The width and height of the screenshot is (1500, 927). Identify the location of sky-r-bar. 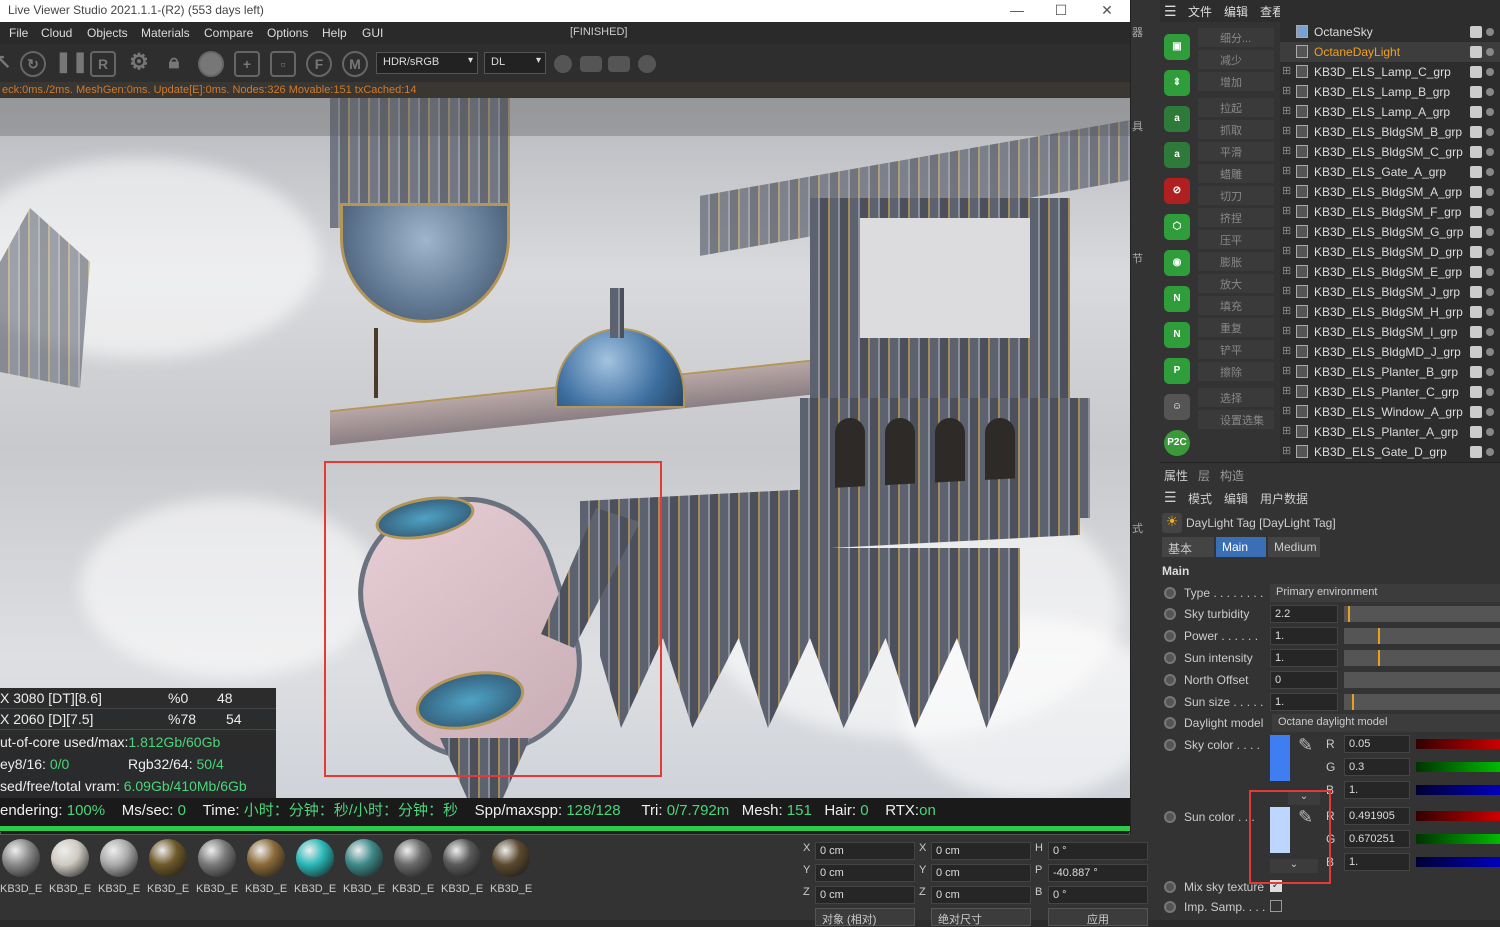
(1458, 744).